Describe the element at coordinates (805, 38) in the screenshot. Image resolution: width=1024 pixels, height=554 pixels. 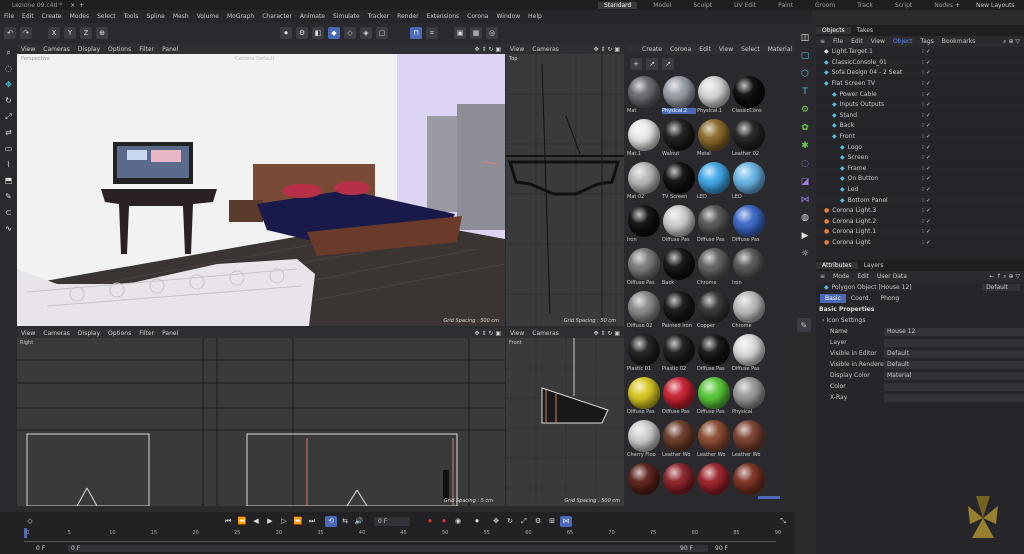
I see `null-object-icon: ◫` at that location.